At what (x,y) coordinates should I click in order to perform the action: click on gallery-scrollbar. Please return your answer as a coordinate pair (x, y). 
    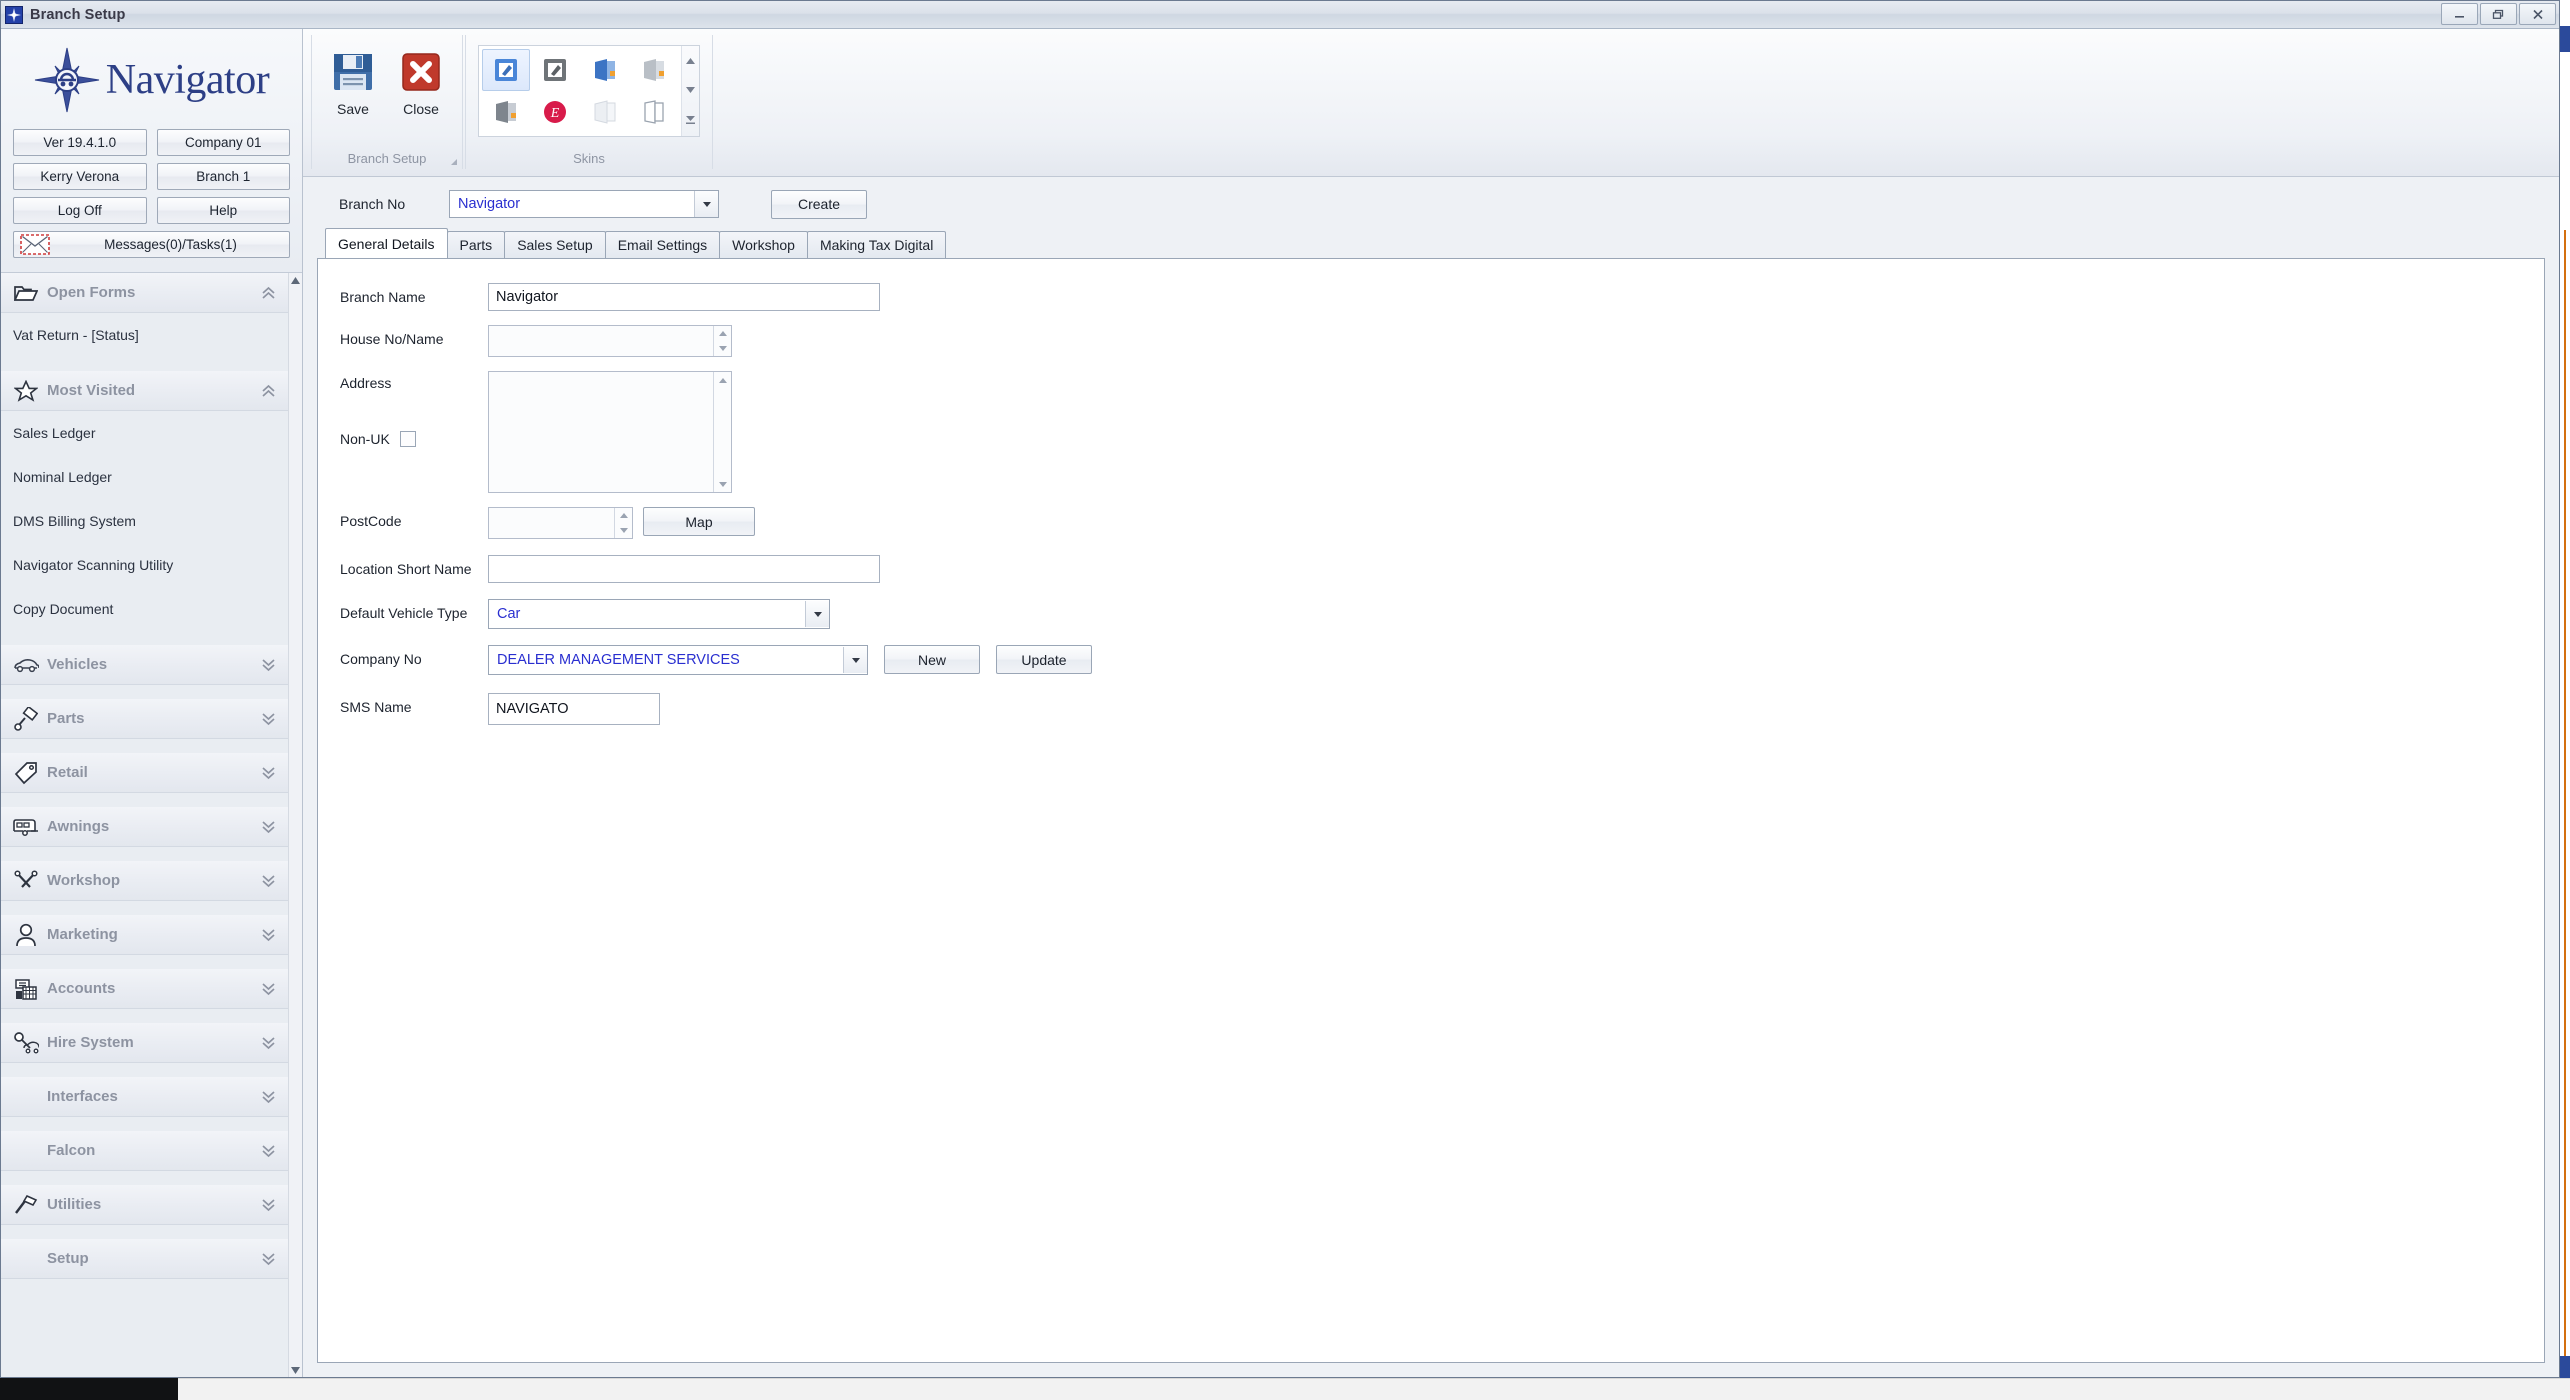
    Looking at the image, I should click on (690, 91).